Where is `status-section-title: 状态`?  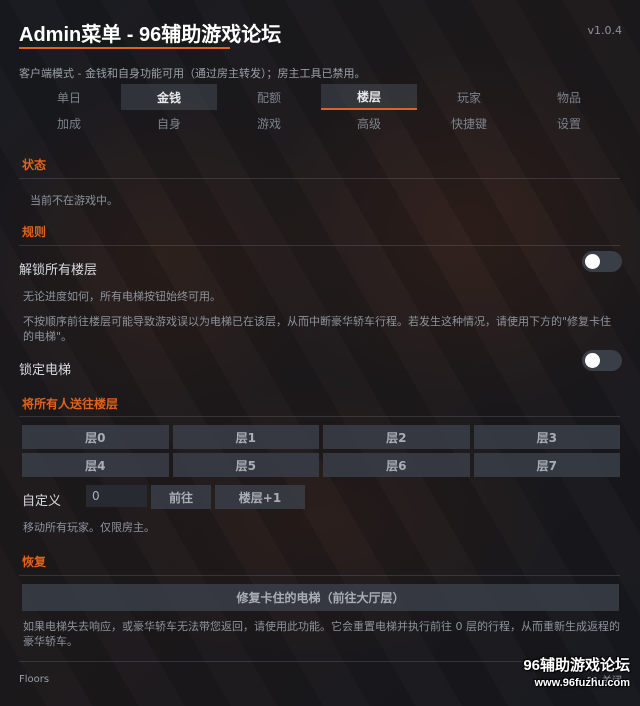
status-section-title: 状态 is located at coordinates (34, 165).